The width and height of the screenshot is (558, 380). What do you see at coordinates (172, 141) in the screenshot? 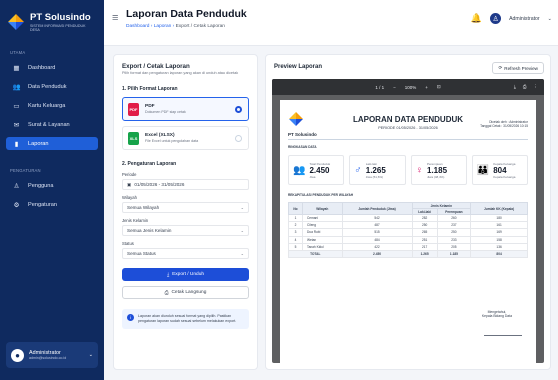
I see `format-desc: File Excel untuk pengolahan data` at bounding box center [172, 141].